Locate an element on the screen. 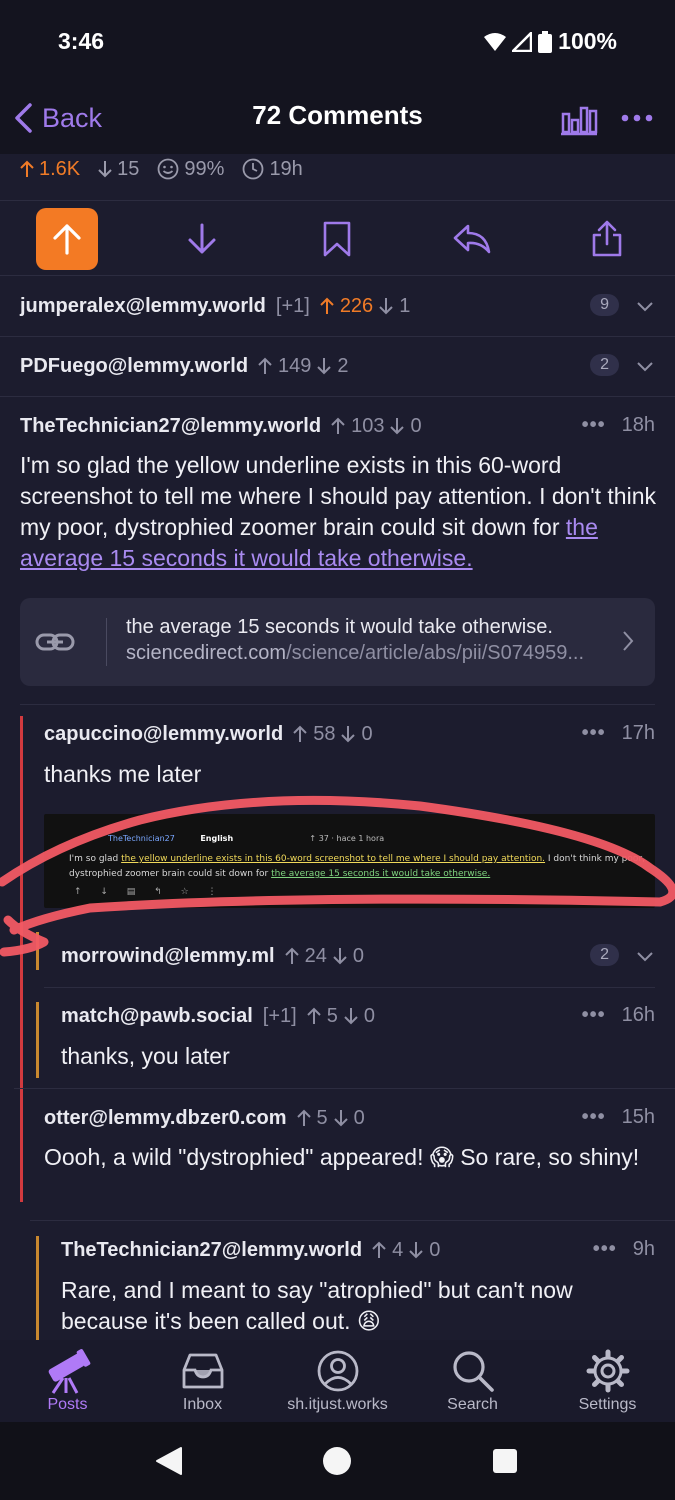  bar-chart-icon is located at coordinates (579, 121).